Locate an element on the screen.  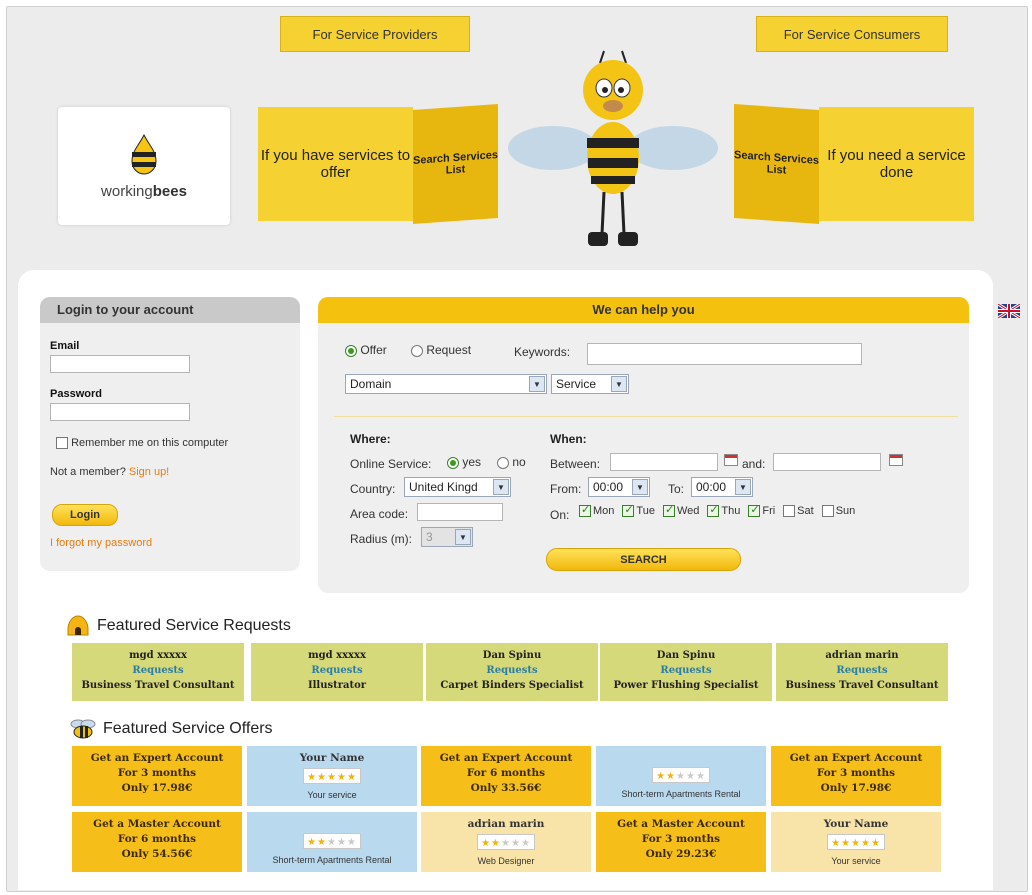
offer-service: Web Designer is located at coordinates (506, 861).